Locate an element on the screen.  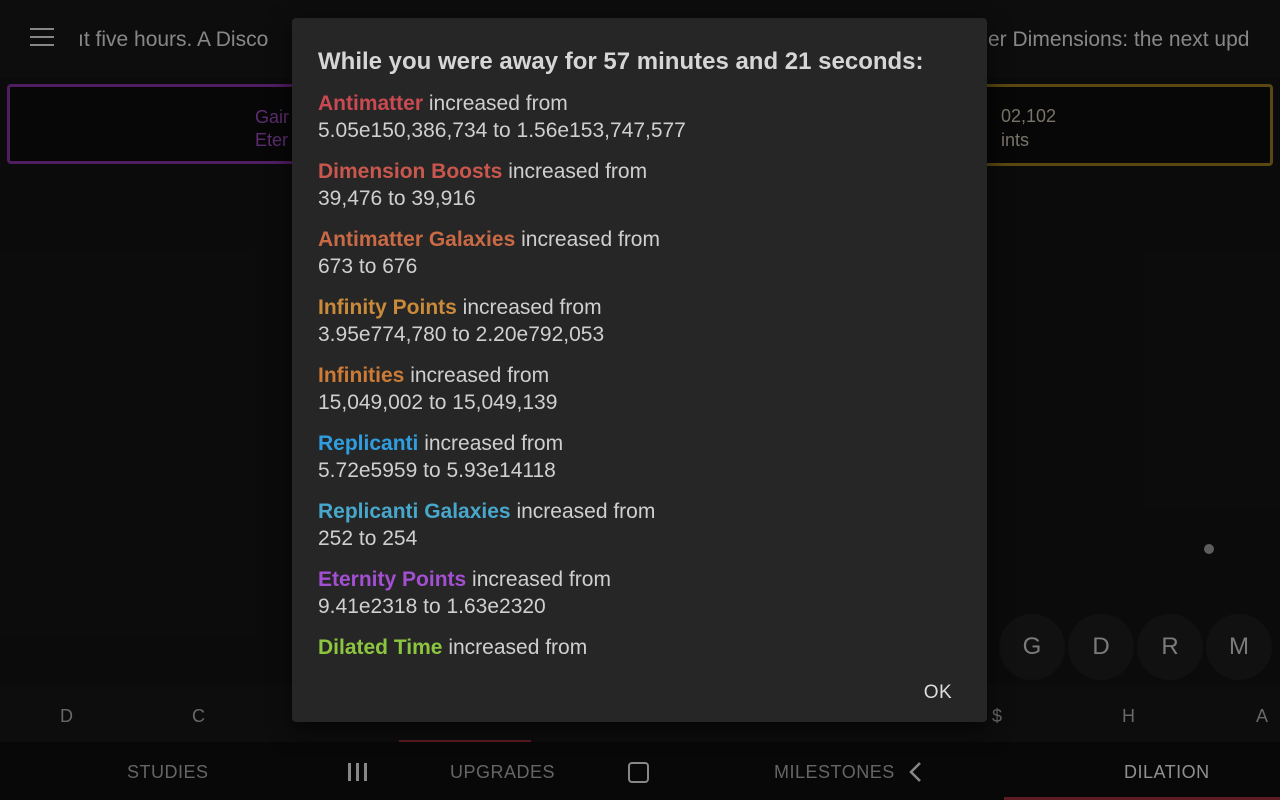
from-value: 5.72e5959 is located at coordinates (368, 470).